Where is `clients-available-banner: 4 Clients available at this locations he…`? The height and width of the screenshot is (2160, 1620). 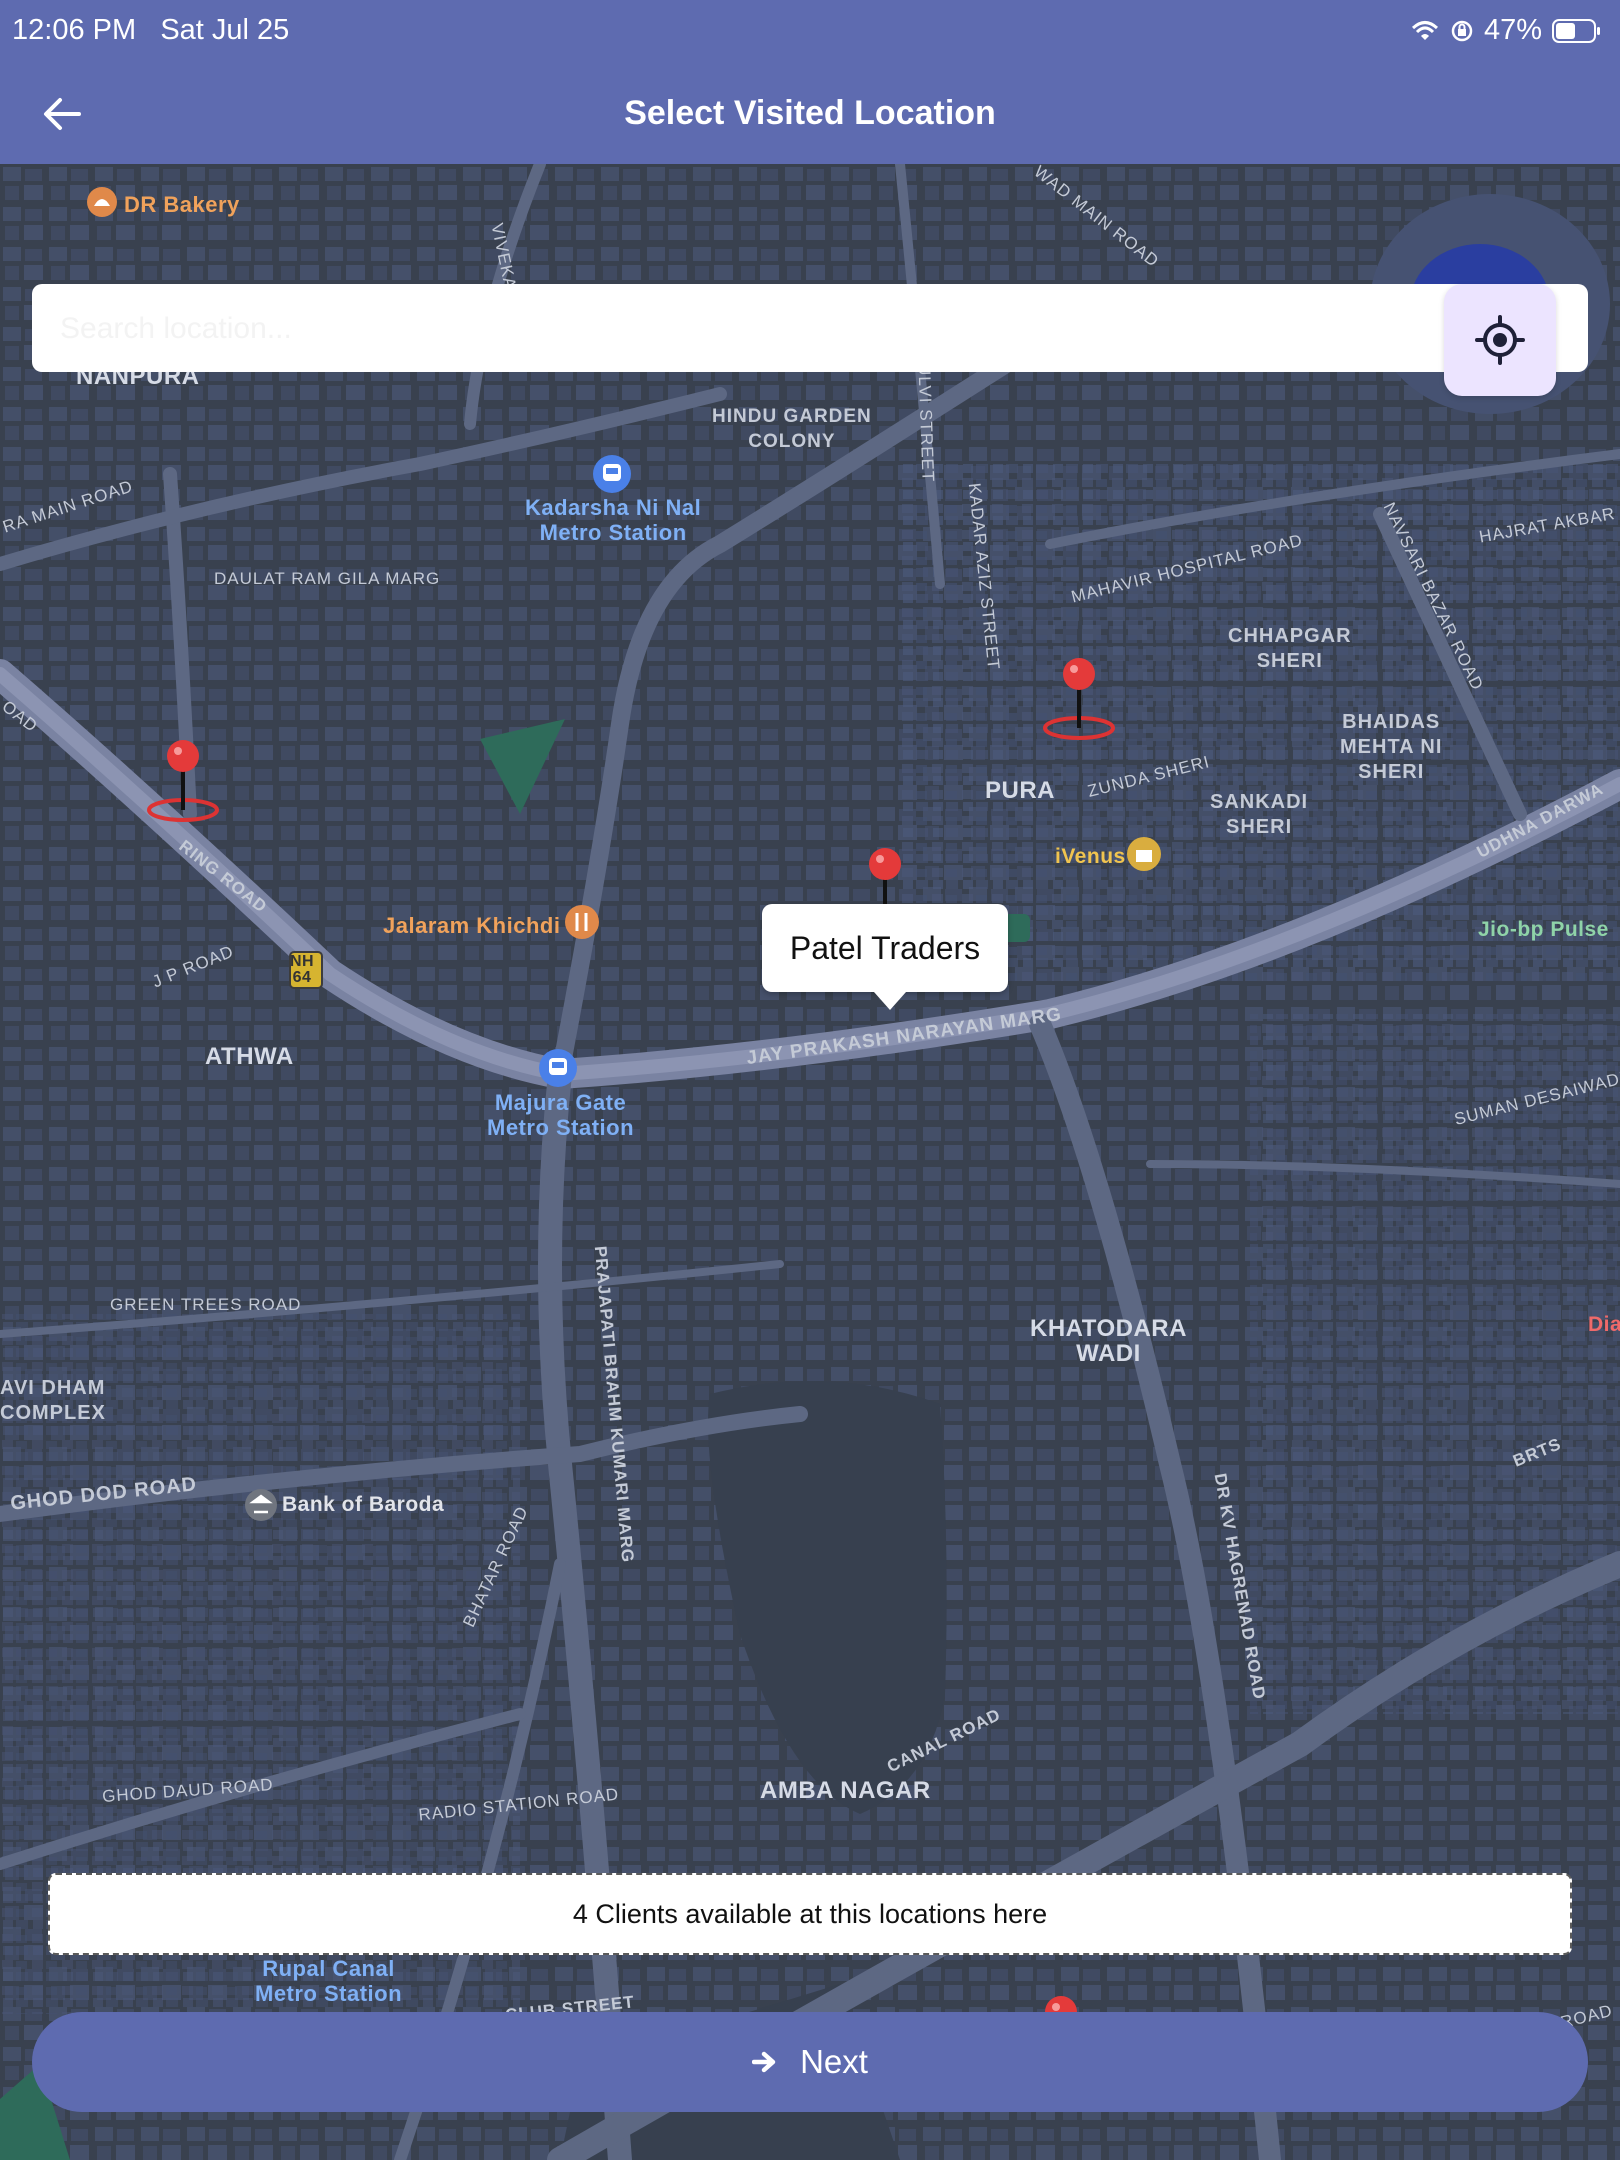
clients-available-banner: 4 Clients available at this locations he… is located at coordinates (810, 1914).